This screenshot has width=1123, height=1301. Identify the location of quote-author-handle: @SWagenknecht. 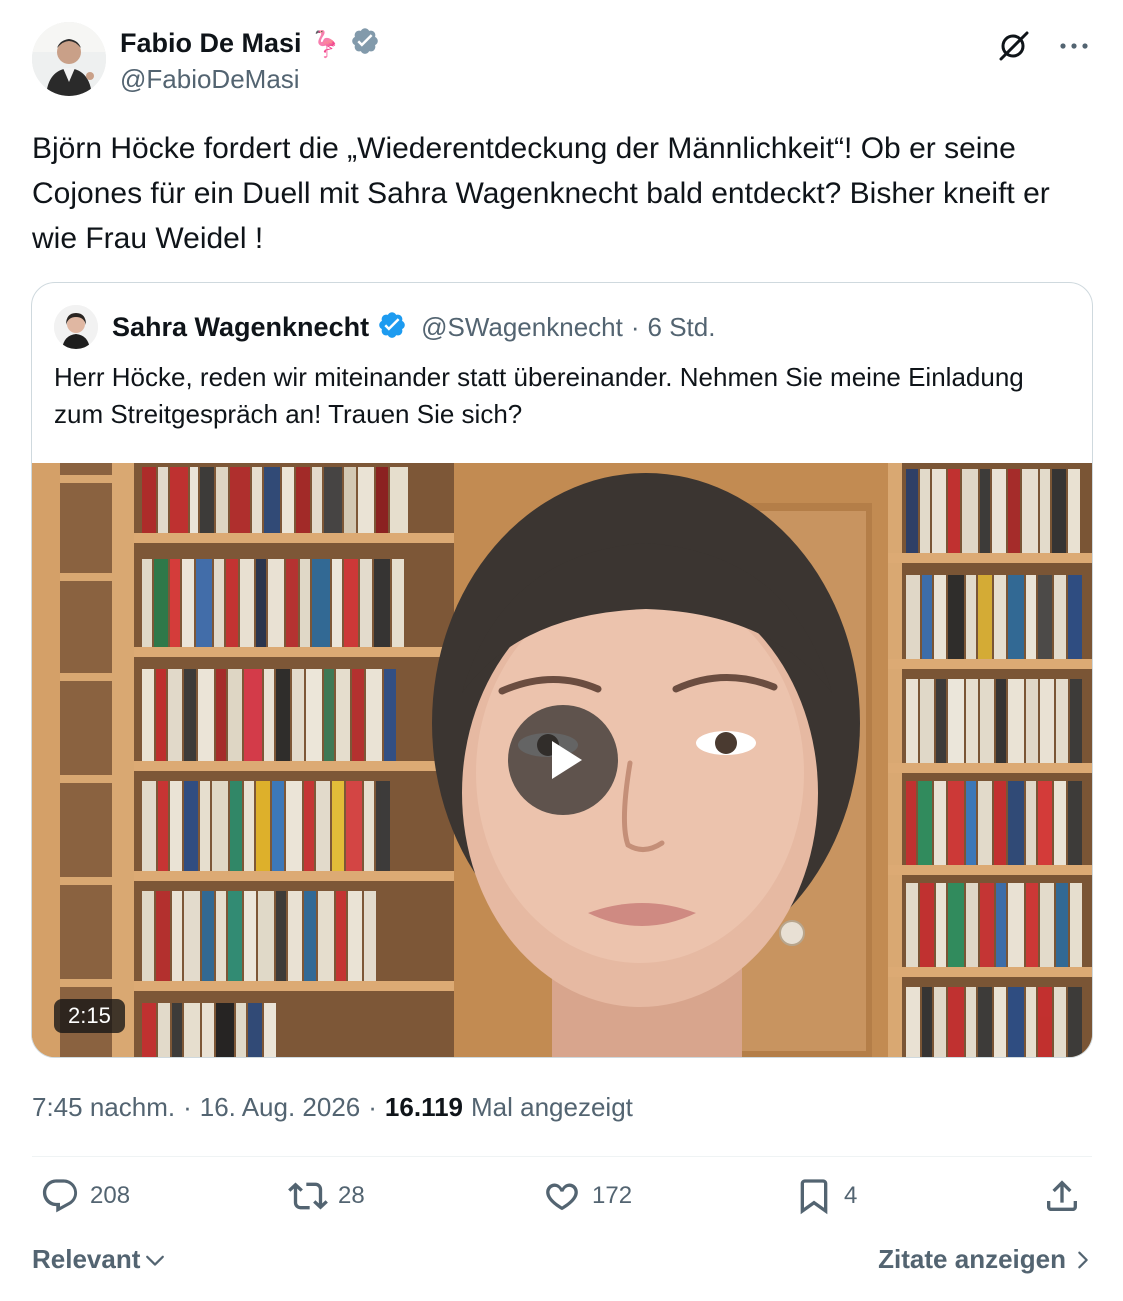
(522, 327).